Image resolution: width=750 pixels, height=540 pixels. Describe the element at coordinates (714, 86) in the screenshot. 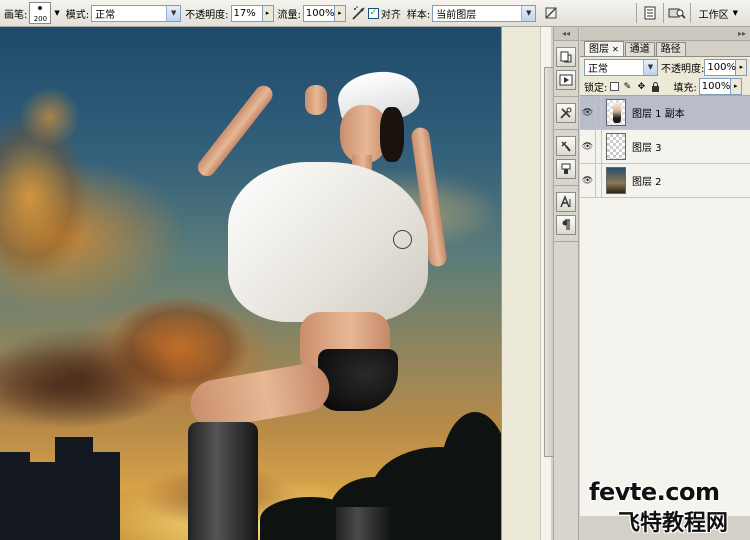

I see `fill-input: 100%` at that location.